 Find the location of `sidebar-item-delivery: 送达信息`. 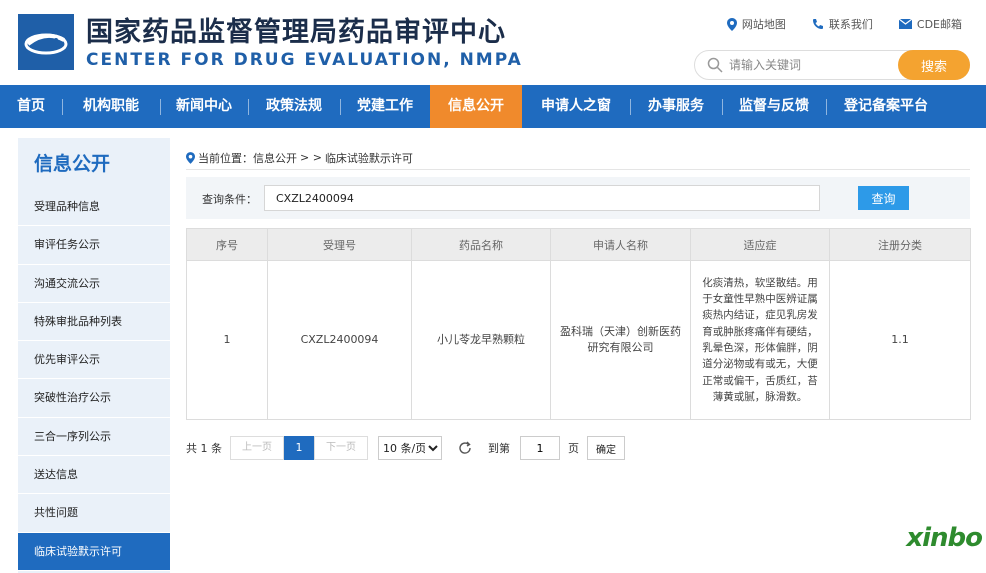

sidebar-item-delivery: 送达信息 is located at coordinates (94, 475).